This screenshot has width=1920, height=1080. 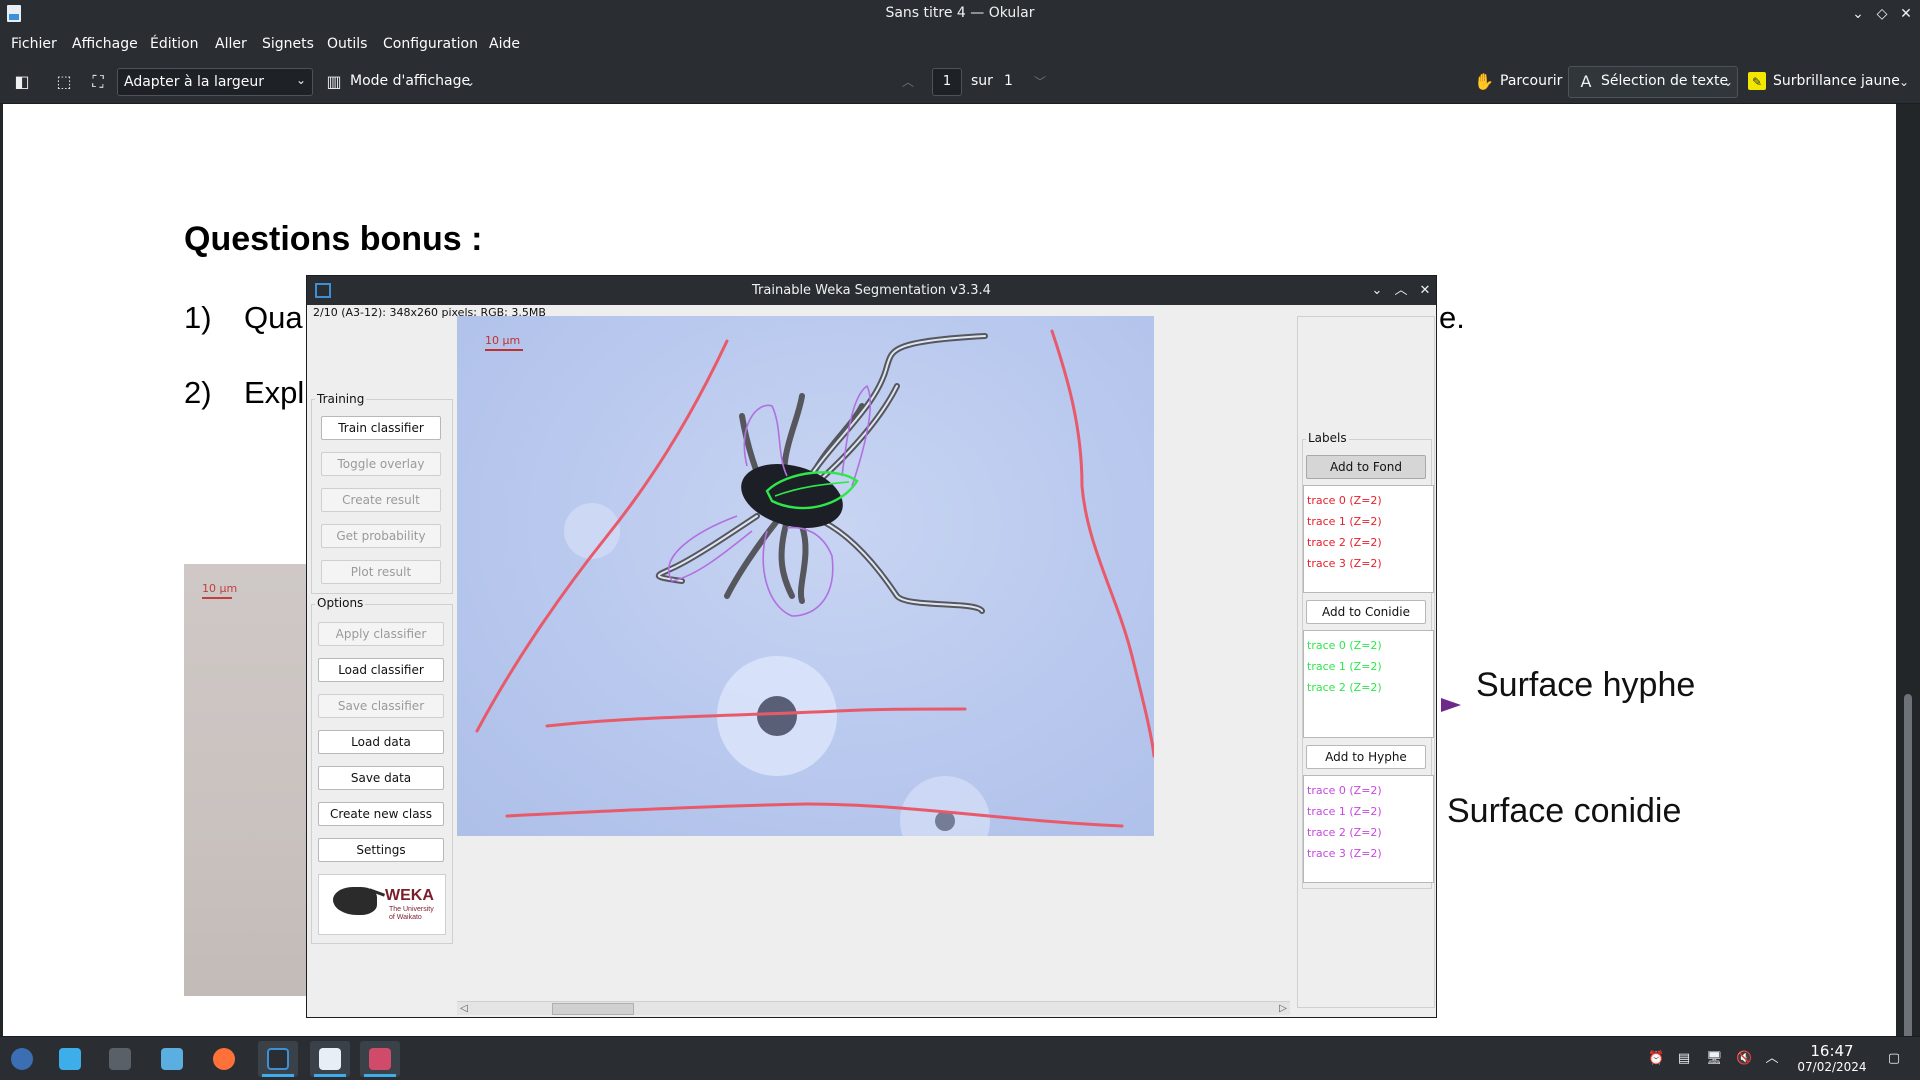 I want to click on menu-aide: Aide, so click(x=504, y=44).